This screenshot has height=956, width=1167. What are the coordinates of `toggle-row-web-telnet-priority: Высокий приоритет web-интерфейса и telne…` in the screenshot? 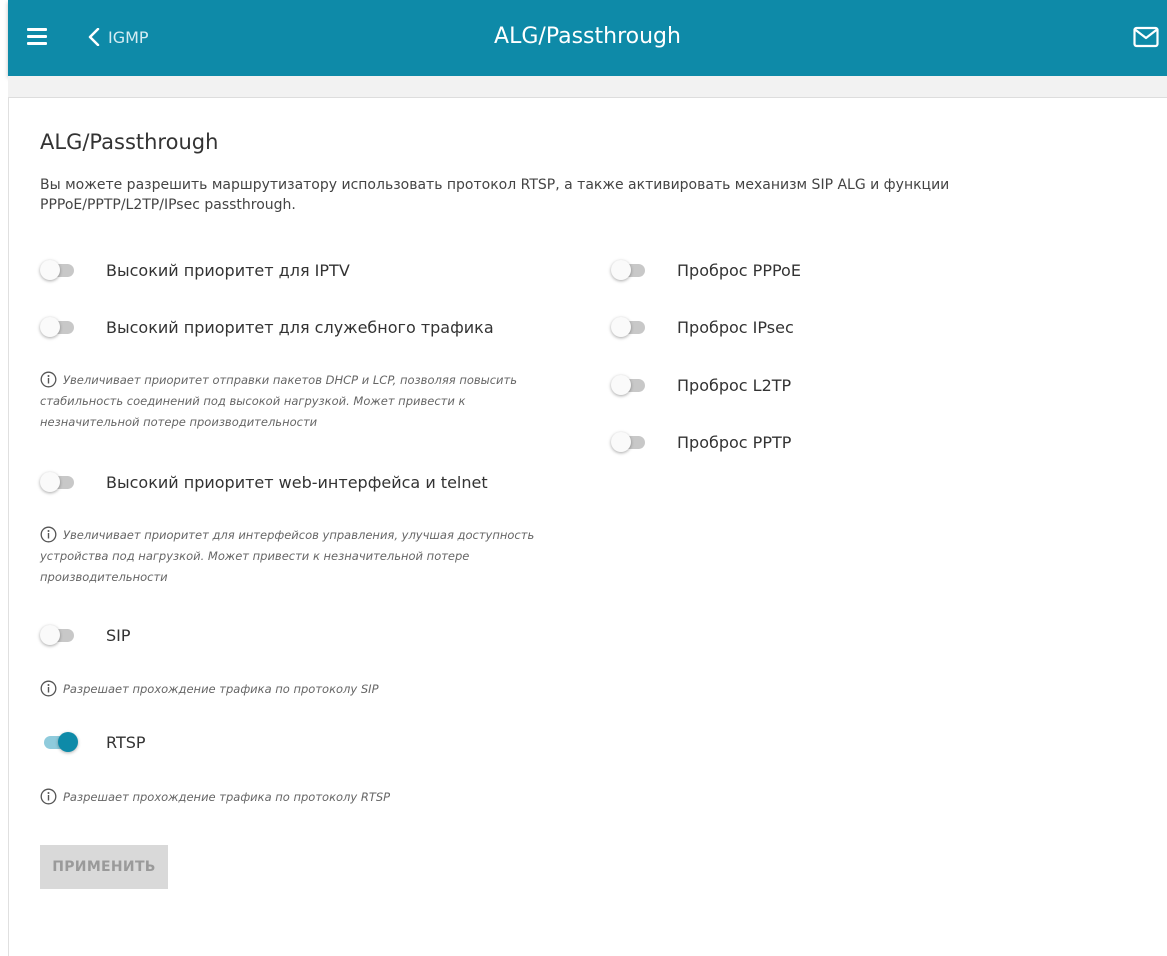 It's located at (264, 482).